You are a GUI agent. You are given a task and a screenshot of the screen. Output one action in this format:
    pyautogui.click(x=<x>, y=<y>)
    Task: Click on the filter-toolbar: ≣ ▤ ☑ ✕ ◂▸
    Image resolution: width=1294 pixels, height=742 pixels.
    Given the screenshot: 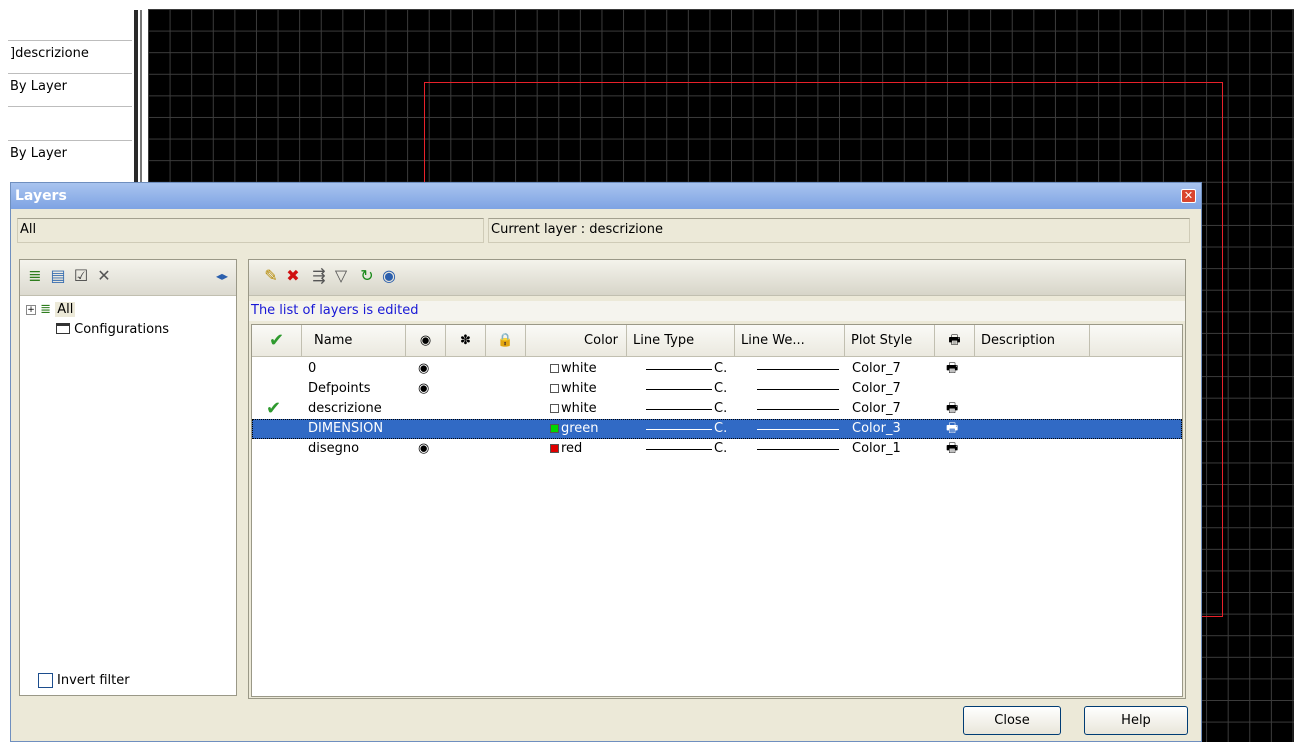 What is the action you would take?
    pyautogui.click(x=128, y=278)
    